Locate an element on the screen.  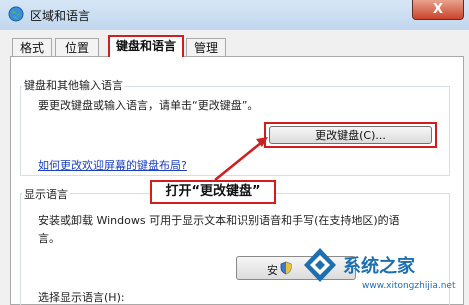
tab-location: 位置 is located at coordinates (77, 47).